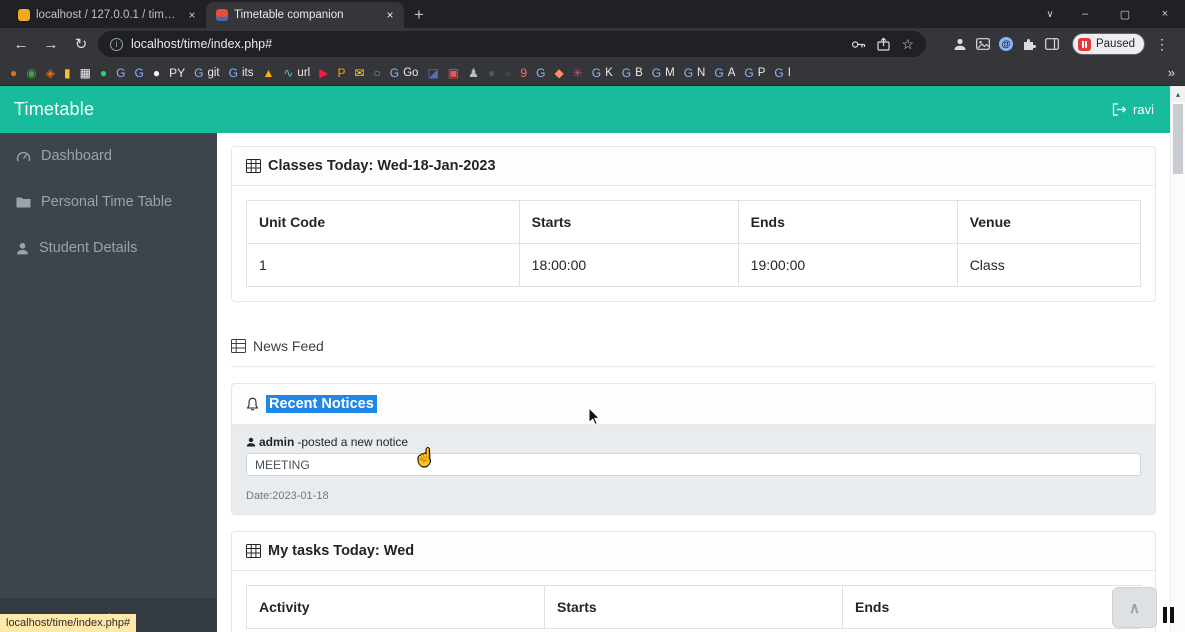 The height and width of the screenshot is (632, 1185). I want to click on back-icon: ←, so click(21, 44).